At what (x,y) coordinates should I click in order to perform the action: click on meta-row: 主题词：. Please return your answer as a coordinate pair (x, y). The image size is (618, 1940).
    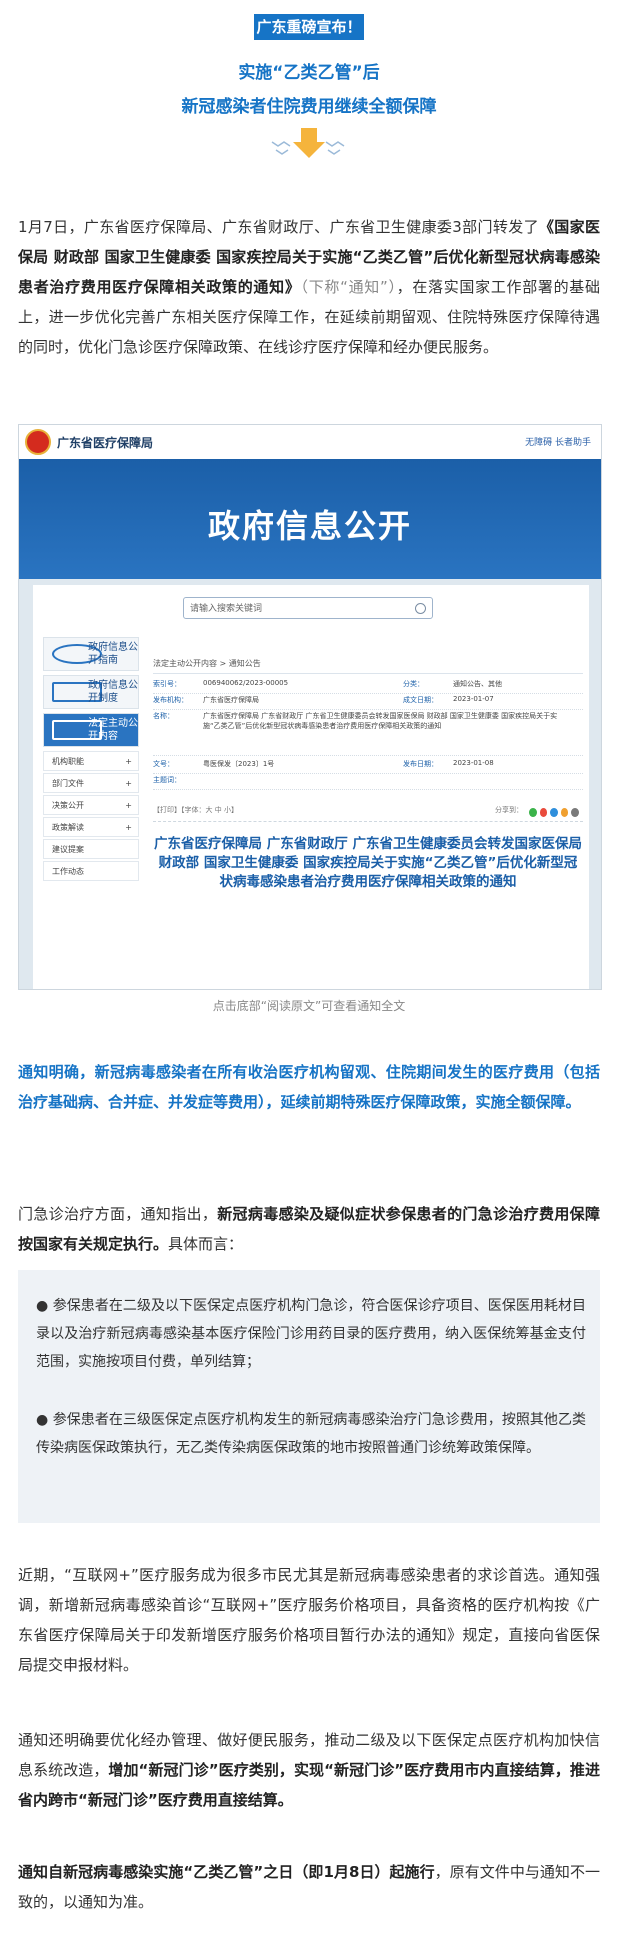
    Looking at the image, I should click on (368, 782).